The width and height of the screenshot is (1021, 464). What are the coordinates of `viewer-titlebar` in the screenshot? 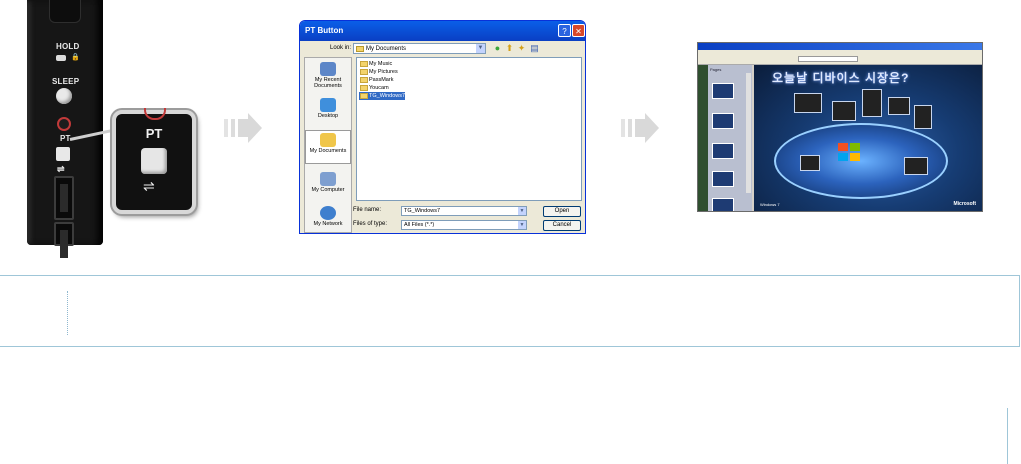 It's located at (840, 46).